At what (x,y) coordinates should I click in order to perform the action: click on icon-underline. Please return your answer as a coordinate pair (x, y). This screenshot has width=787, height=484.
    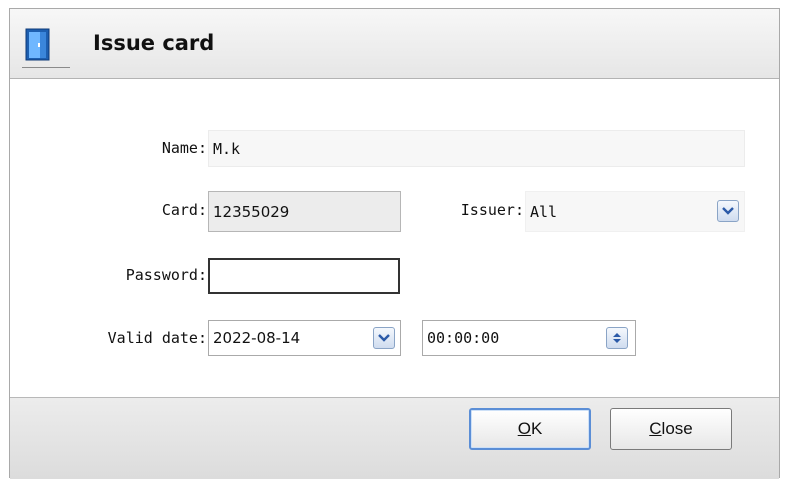
    Looking at the image, I should click on (46, 67).